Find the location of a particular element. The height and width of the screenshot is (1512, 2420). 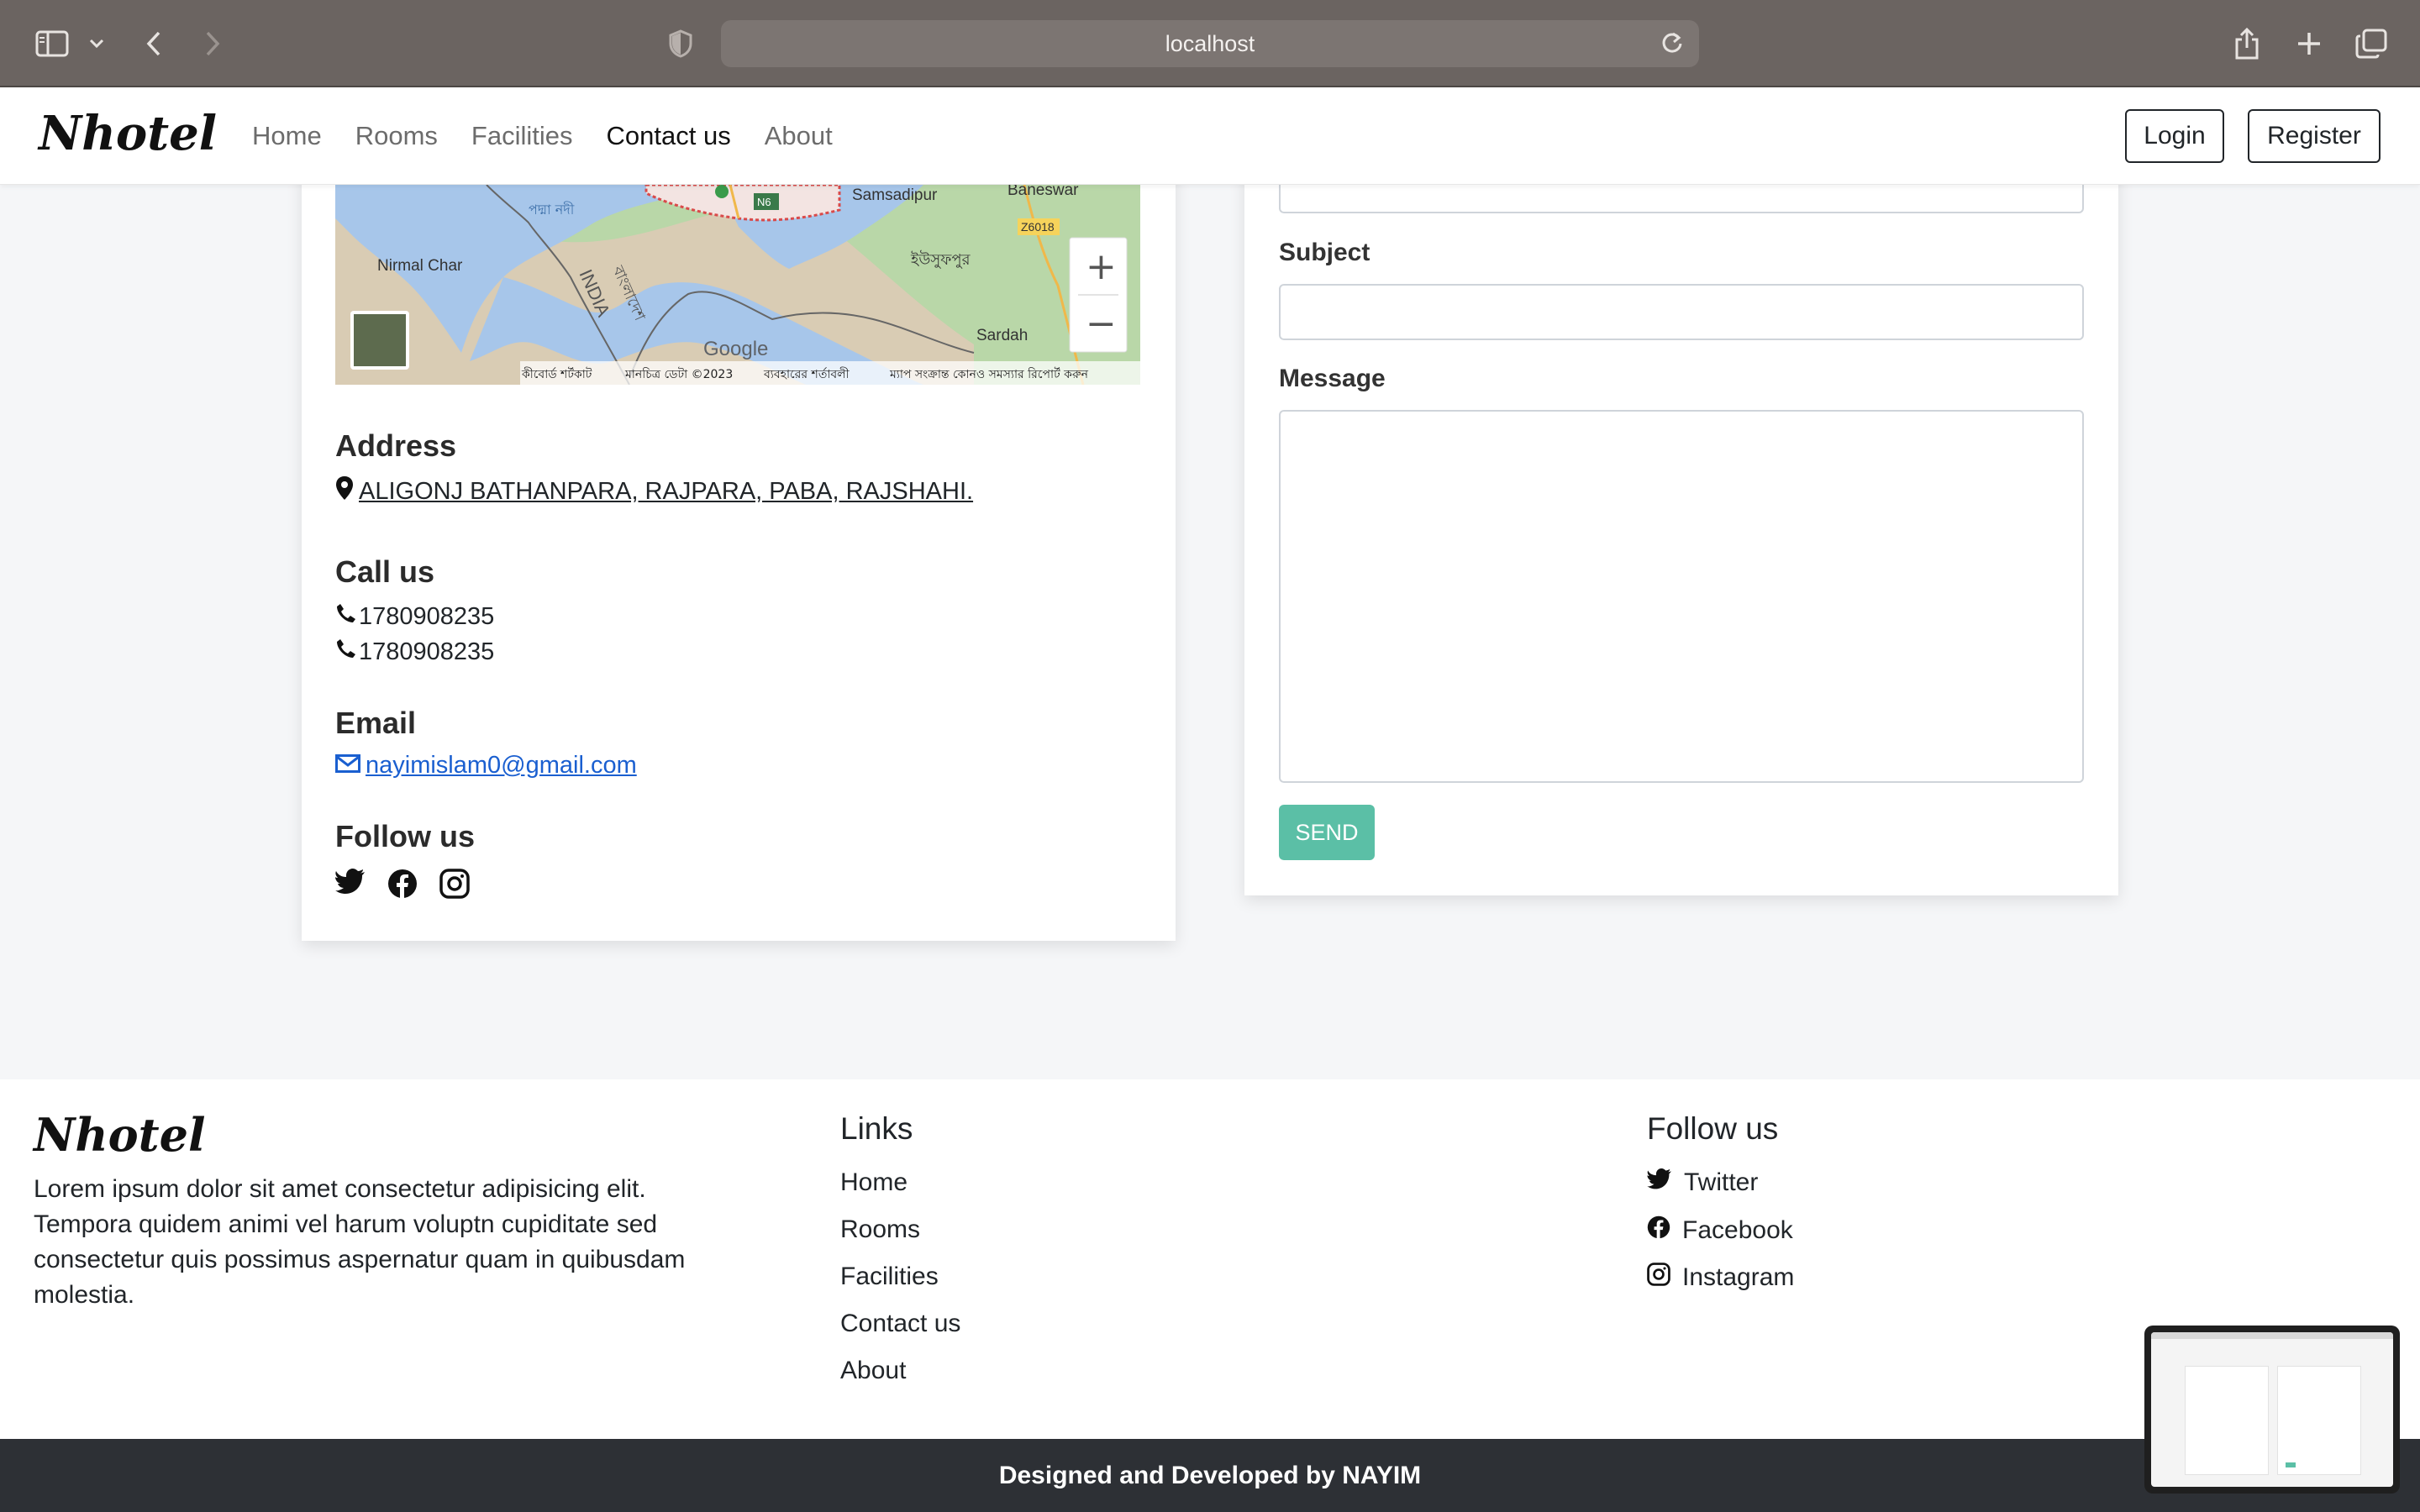

footer-link-home: Home is located at coordinates (874, 1182).